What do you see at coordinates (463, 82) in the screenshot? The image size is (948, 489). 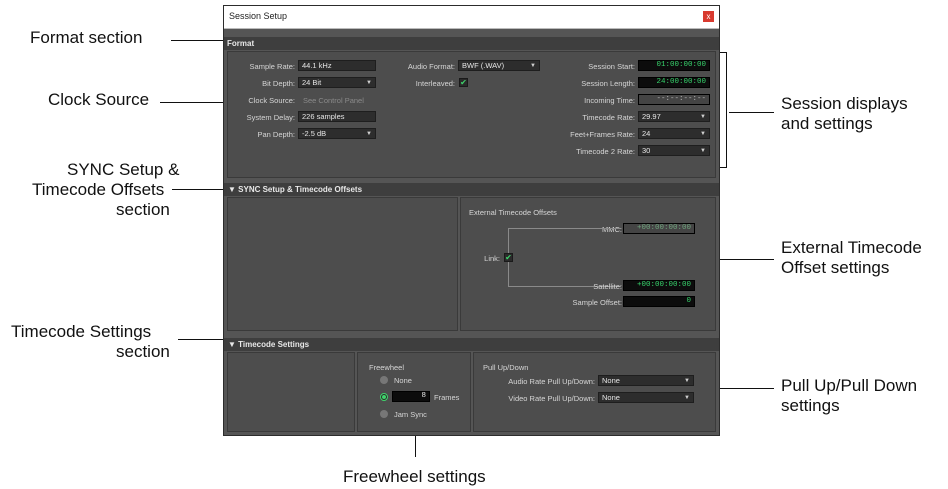 I see `interleaved-checkbox: ✔` at bounding box center [463, 82].